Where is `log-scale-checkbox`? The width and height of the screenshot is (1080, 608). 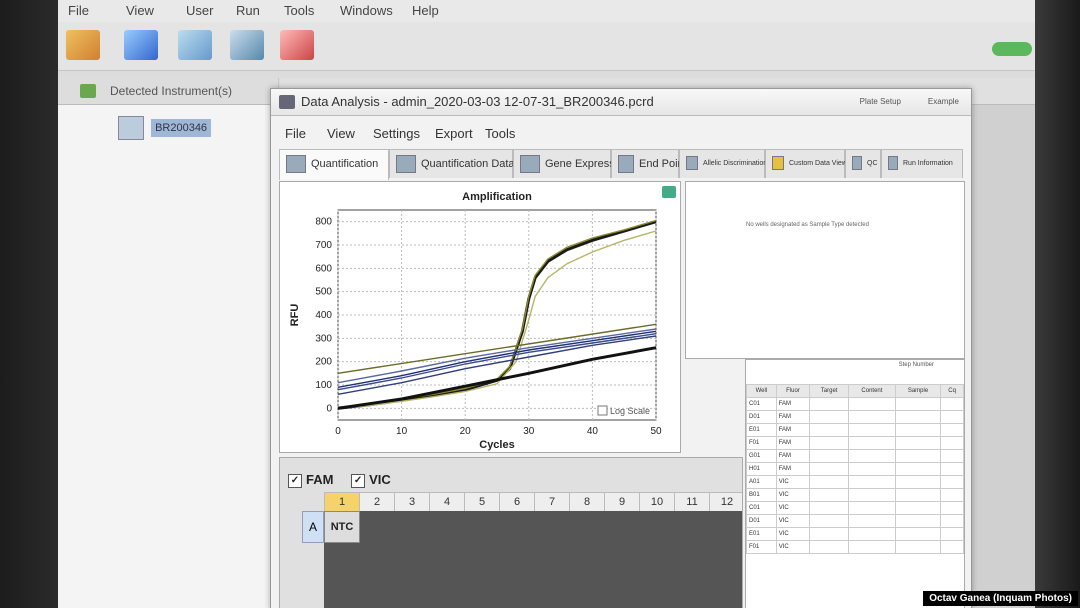
log-scale-checkbox is located at coordinates (602, 410).